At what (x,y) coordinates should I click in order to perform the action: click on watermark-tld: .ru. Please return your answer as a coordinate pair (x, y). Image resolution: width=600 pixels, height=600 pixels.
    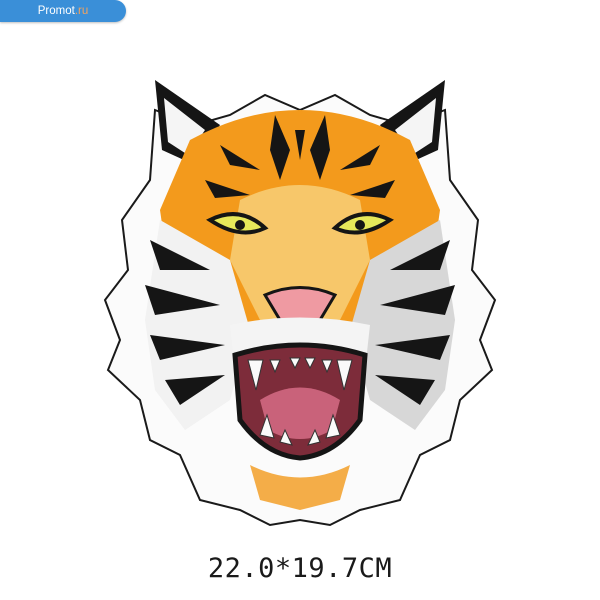
    Looking at the image, I should click on (81, 11).